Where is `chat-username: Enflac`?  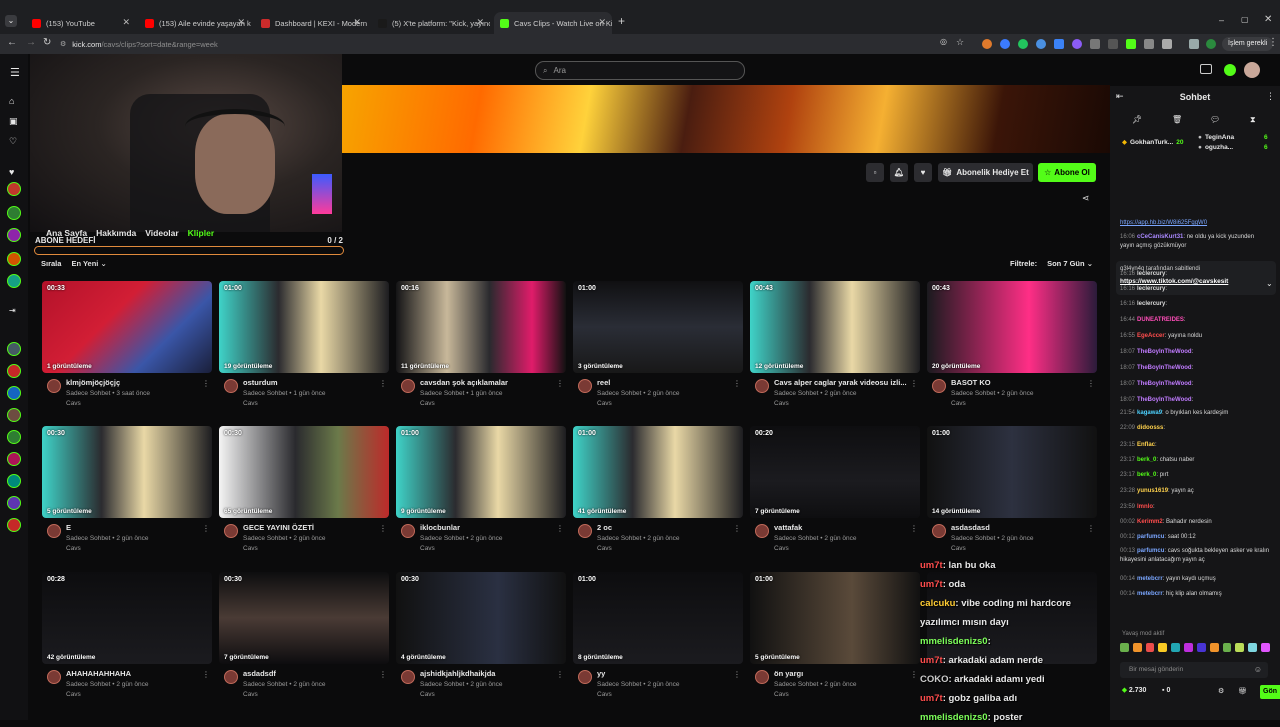
chat-username: Enflac is located at coordinates (1146, 445).